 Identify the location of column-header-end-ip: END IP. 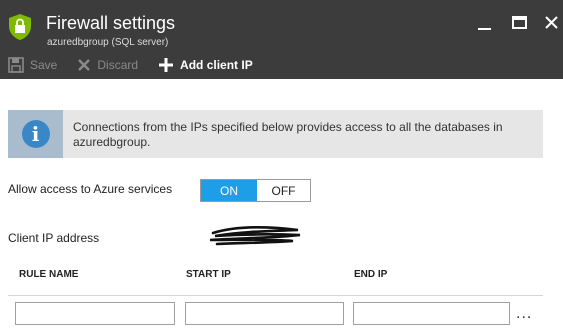
(371, 274).